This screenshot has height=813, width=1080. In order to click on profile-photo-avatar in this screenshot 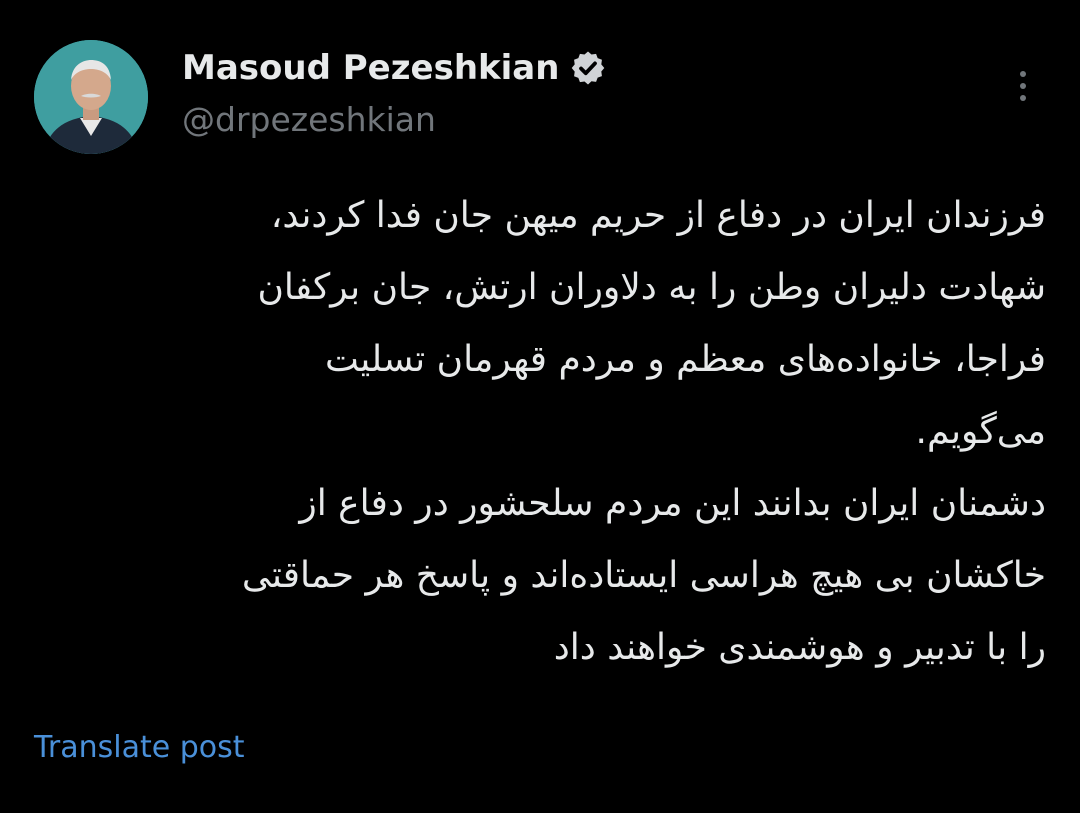, I will do `click(91, 97)`.